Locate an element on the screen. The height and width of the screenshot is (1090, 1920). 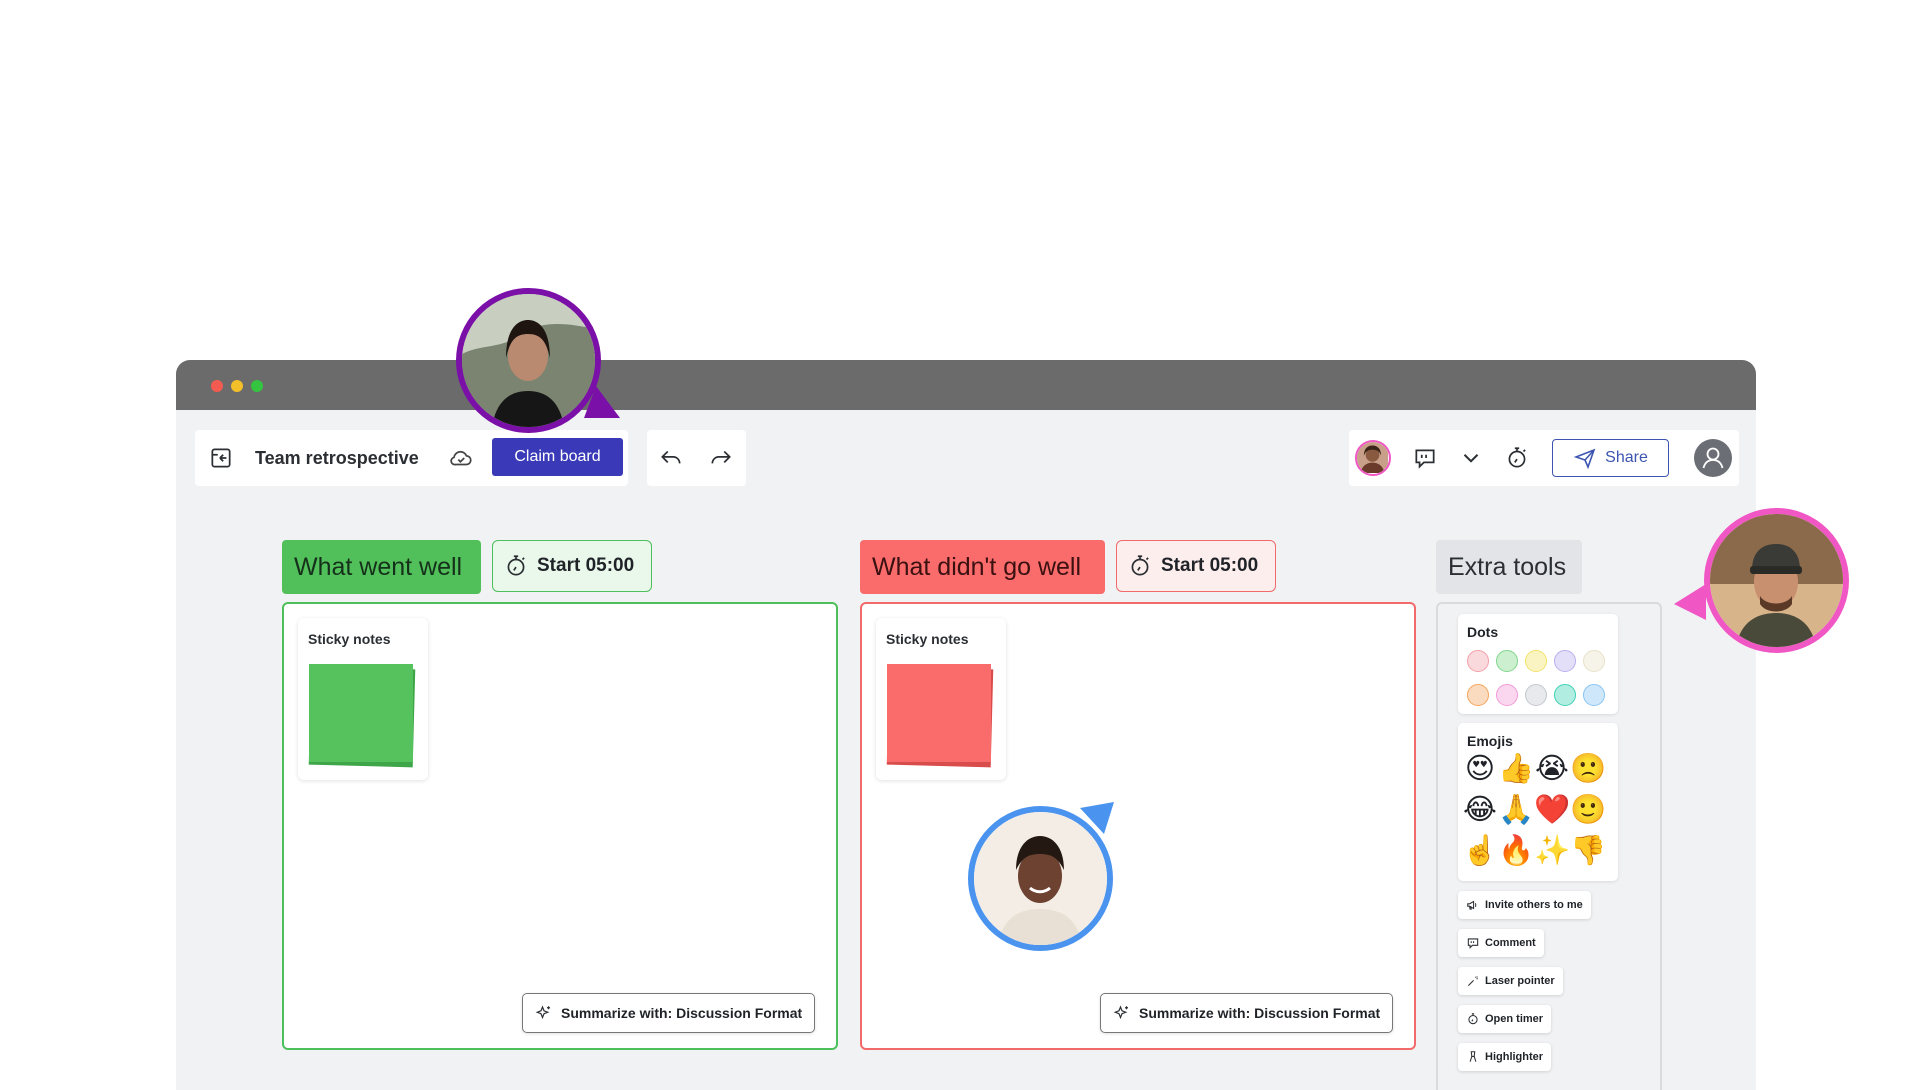
summarize-button-went-well: Summarize with: Discussion Format is located at coordinates (669, 1013).